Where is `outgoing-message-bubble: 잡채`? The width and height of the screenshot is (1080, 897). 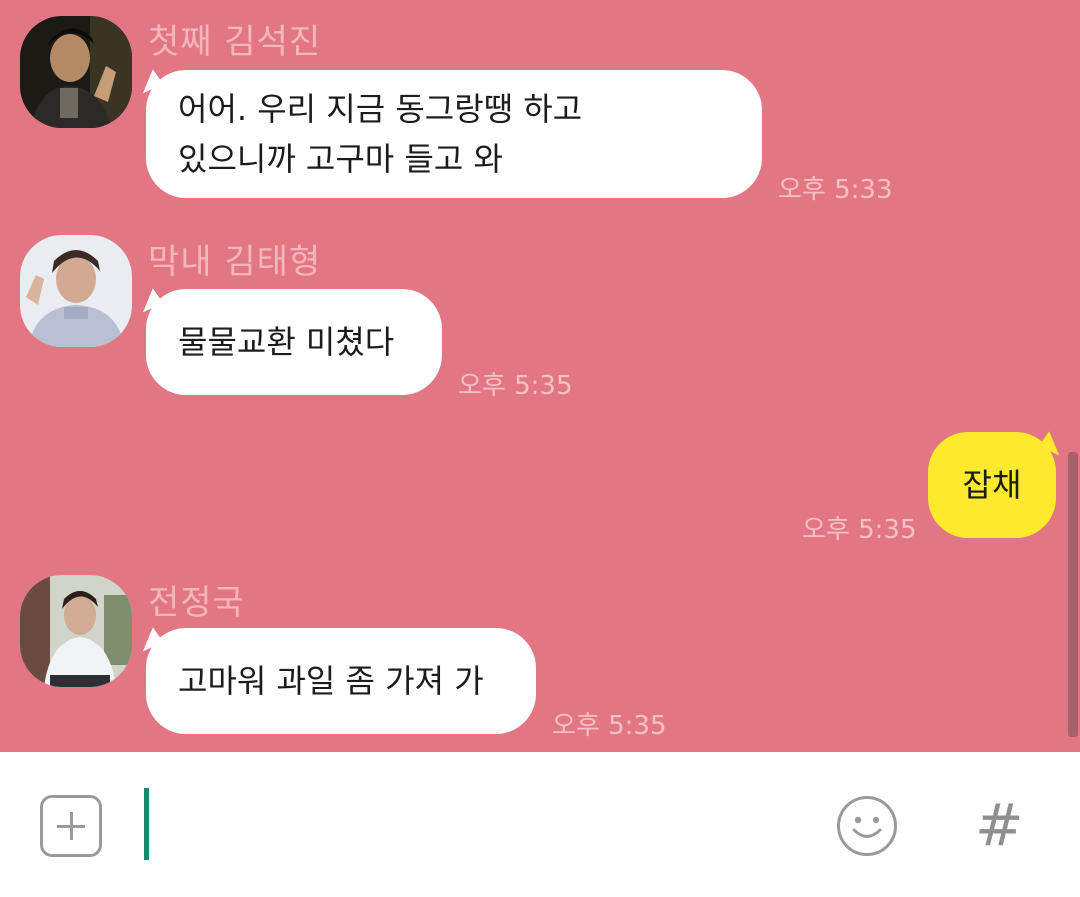
outgoing-message-bubble: 잡채 is located at coordinates (992, 485).